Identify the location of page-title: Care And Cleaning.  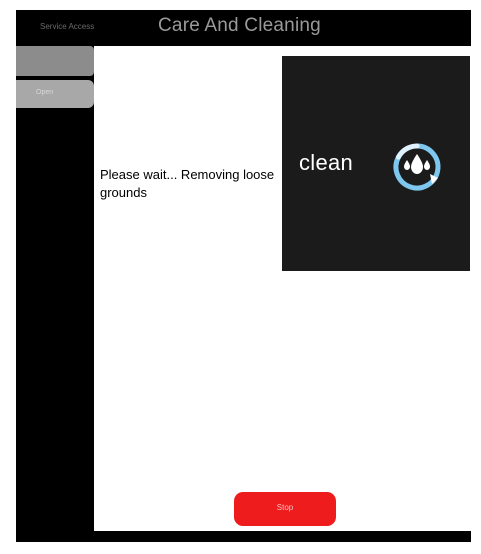
(239, 25).